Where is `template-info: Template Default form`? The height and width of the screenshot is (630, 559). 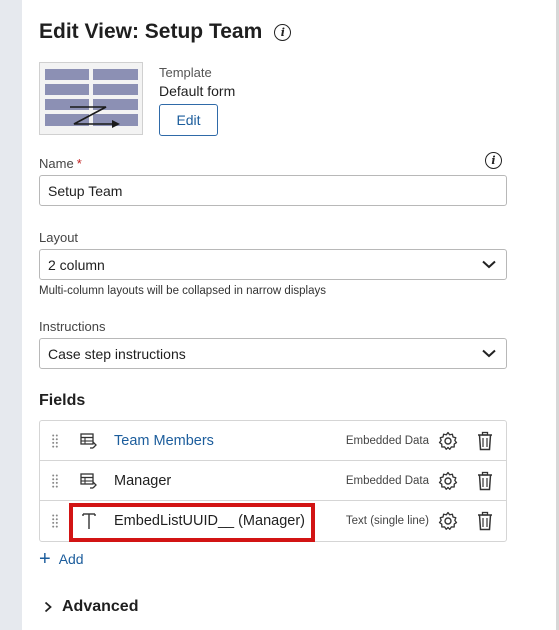 template-info: Template Default form is located at coordinates (197, 82).